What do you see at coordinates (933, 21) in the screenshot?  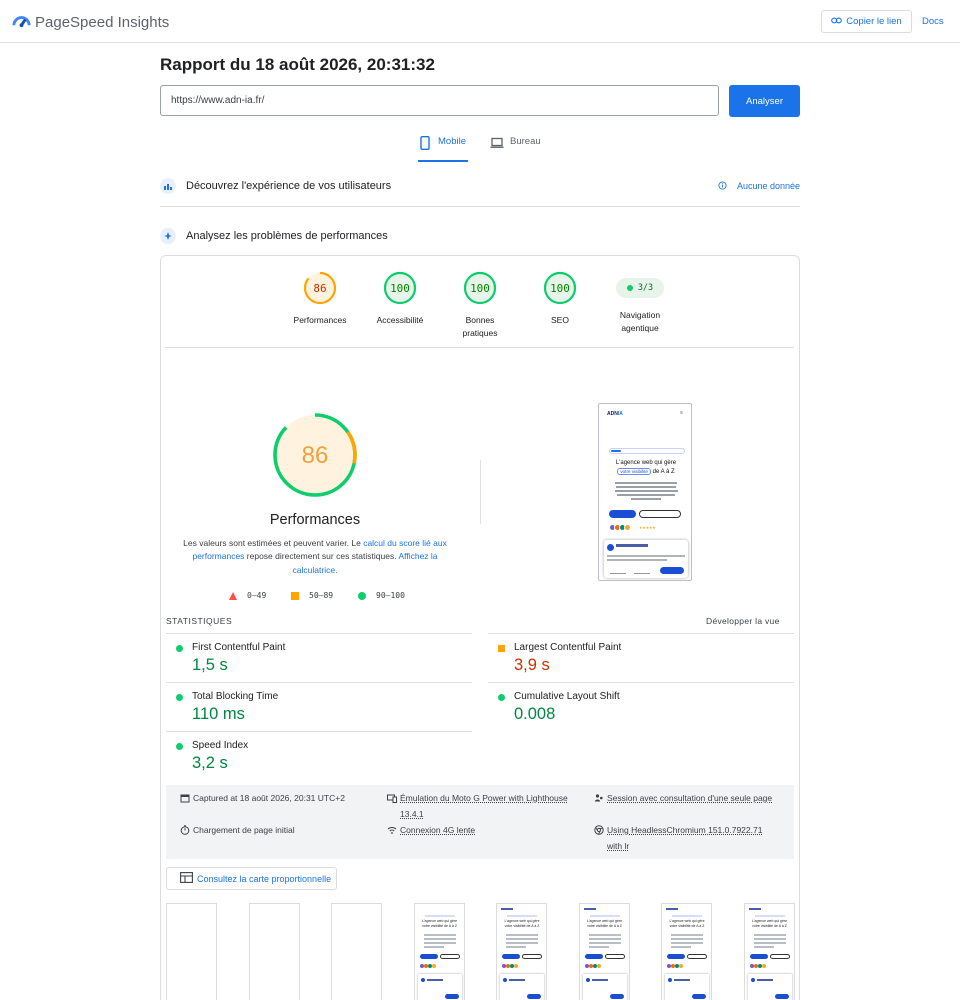 I see `docs-link: Docs` at bounding box center [933, 21].